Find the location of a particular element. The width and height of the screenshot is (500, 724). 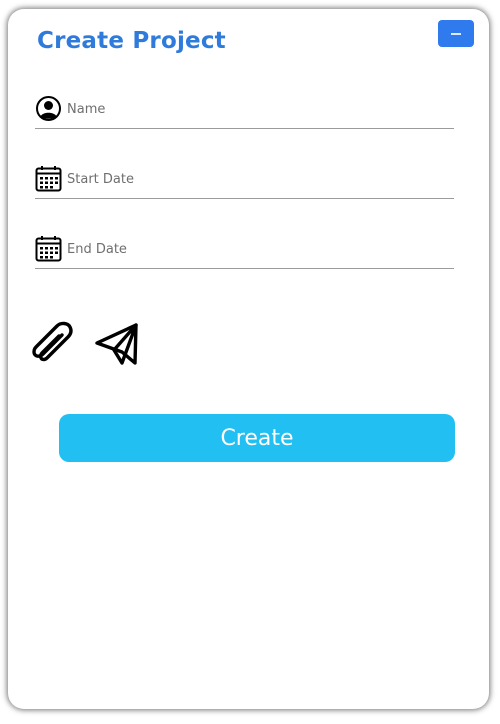

page-title: Create Project is located at coordinates (131, 41).